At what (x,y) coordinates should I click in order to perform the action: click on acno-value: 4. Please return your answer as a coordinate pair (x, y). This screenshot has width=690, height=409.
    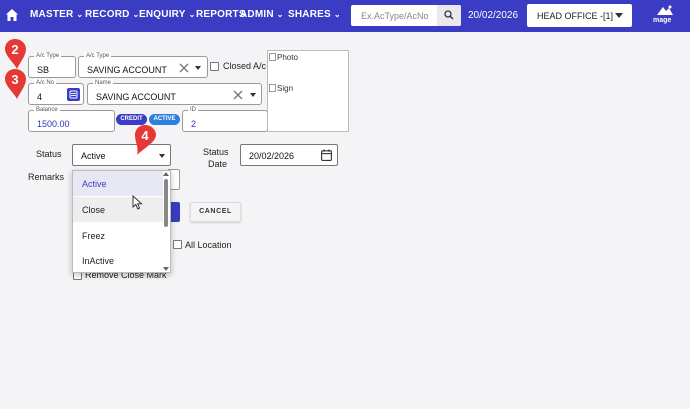
    Looking at the image, I should click on (40, 97).